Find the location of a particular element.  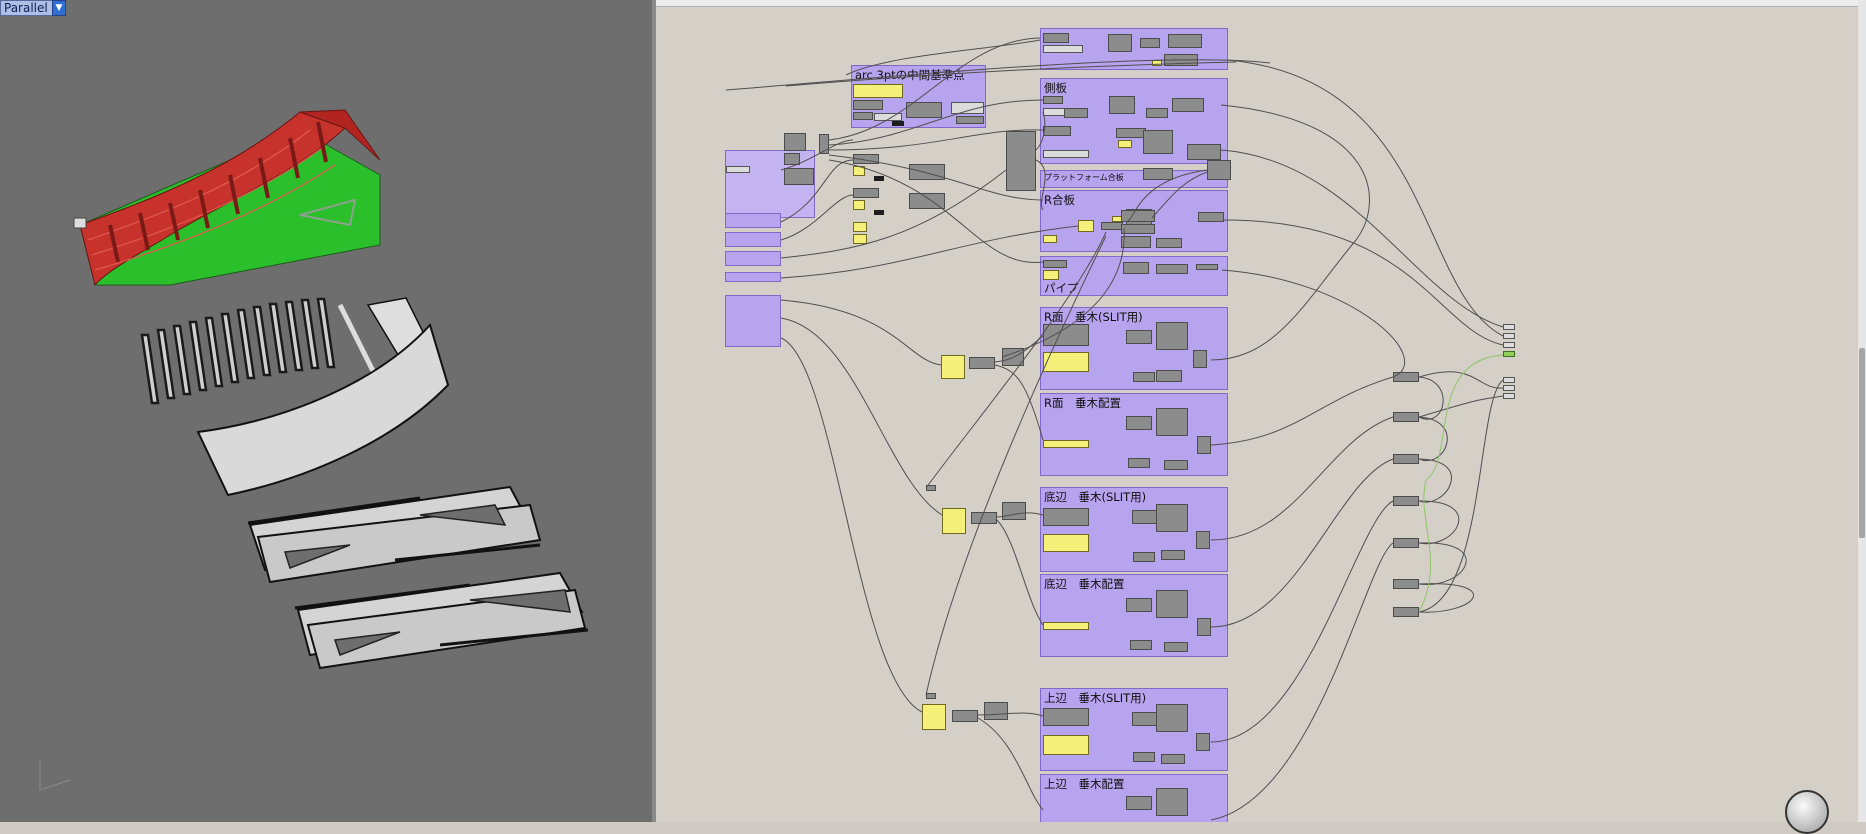

ramp-end-marker is located at coordinates (80, 223).